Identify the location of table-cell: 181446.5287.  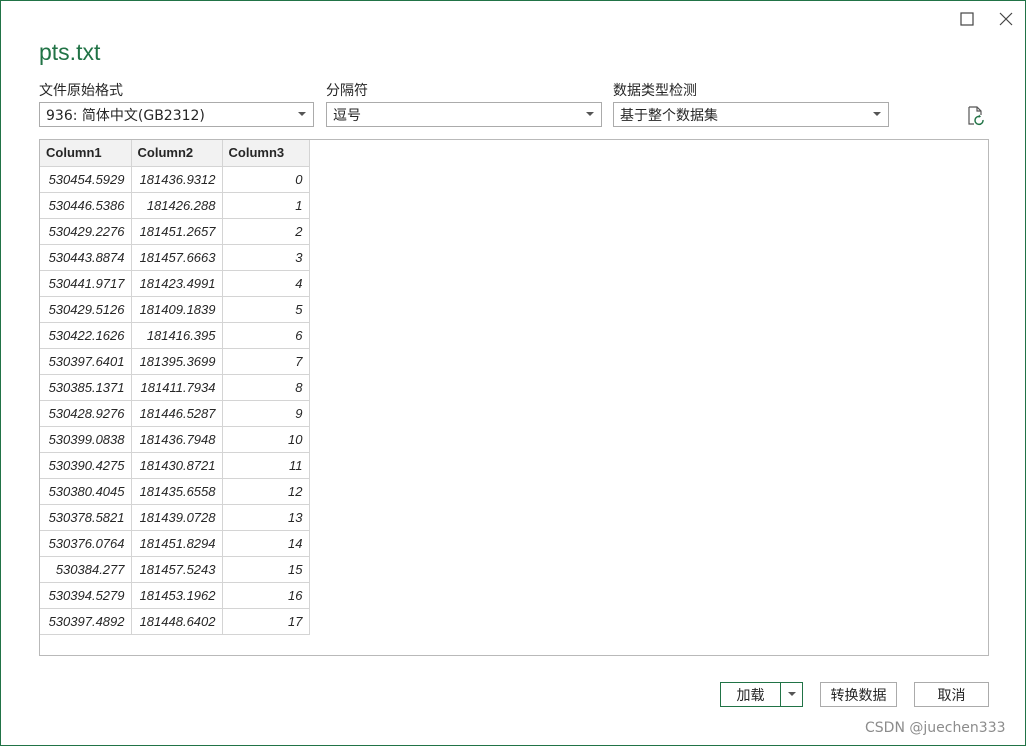
(177, 413).